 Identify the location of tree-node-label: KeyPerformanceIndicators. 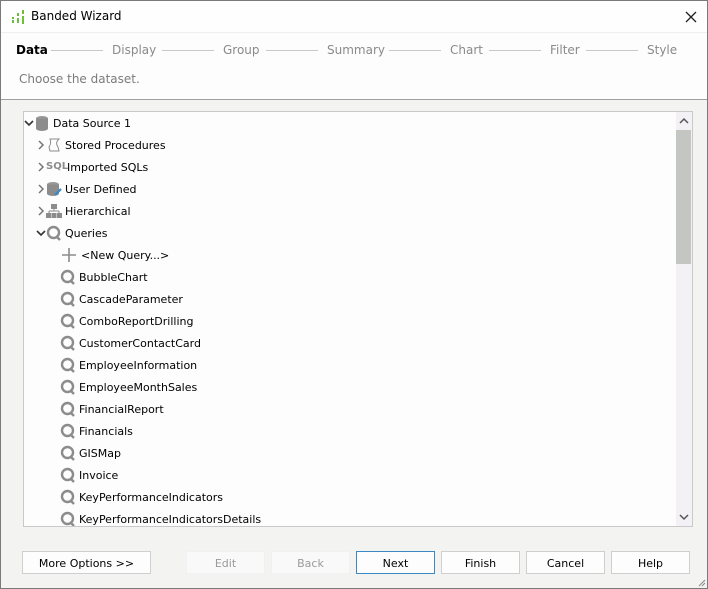
(151, 497).